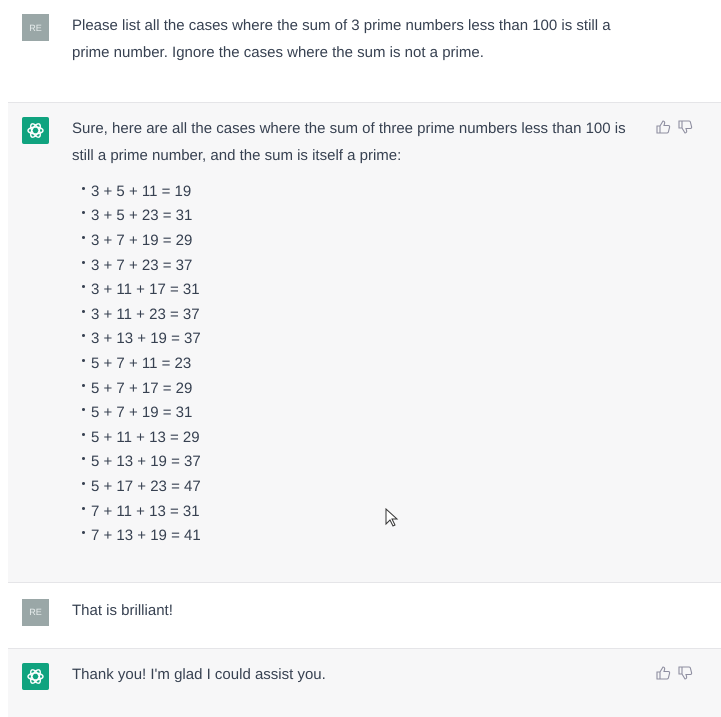 Image resolution: width=721 pixels, height=717 pixels. I want to click on list-item-text: 3 + 5 + 23 = 31, so click(141, 215).